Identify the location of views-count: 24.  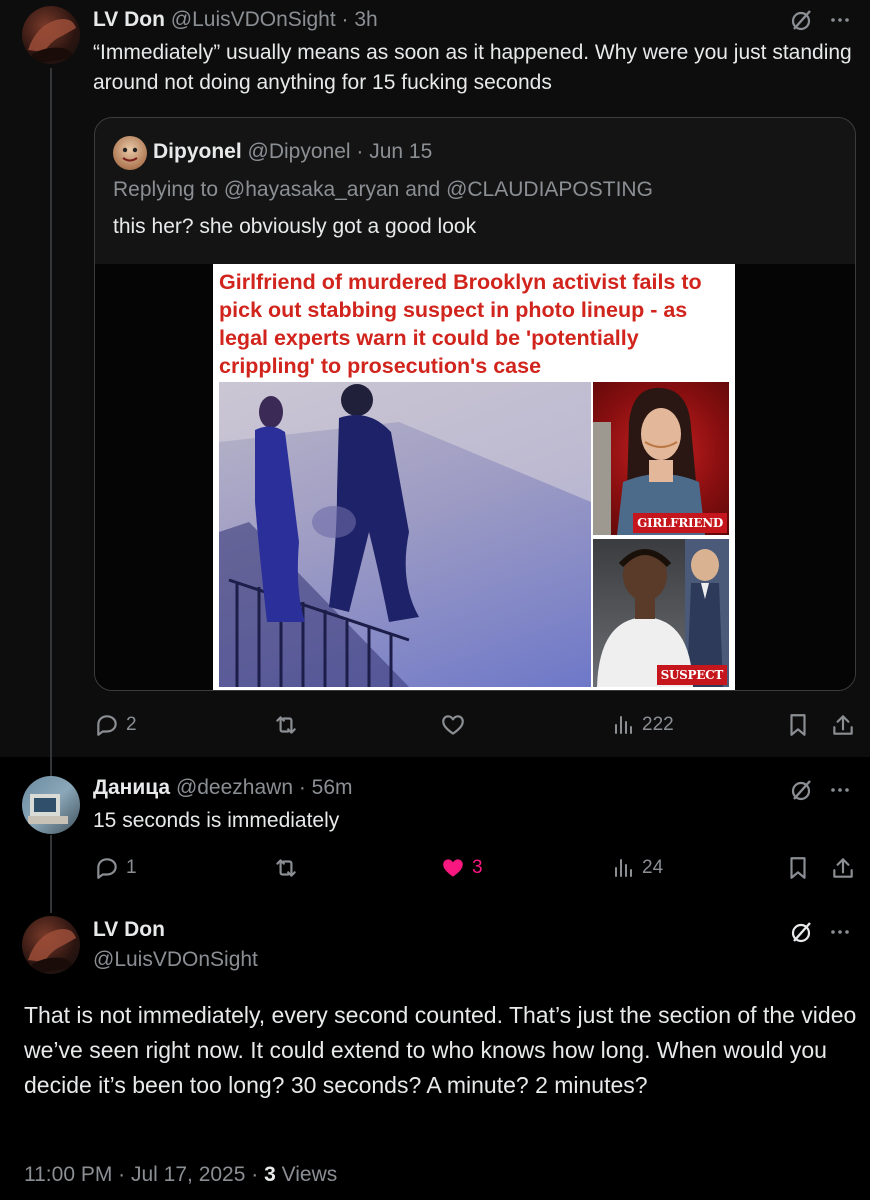
(653, 867).